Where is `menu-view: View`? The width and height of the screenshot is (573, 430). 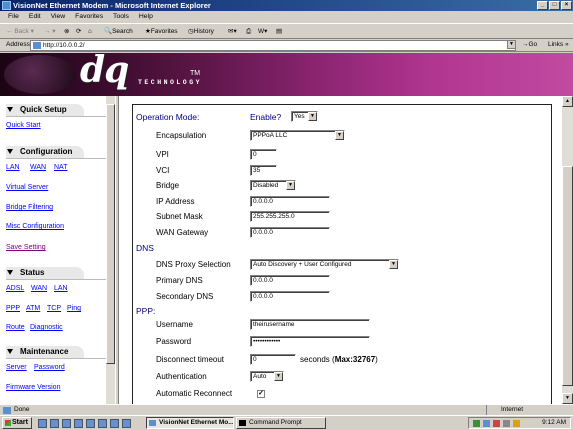 menu-view: View is located at coordinates (58, 16).